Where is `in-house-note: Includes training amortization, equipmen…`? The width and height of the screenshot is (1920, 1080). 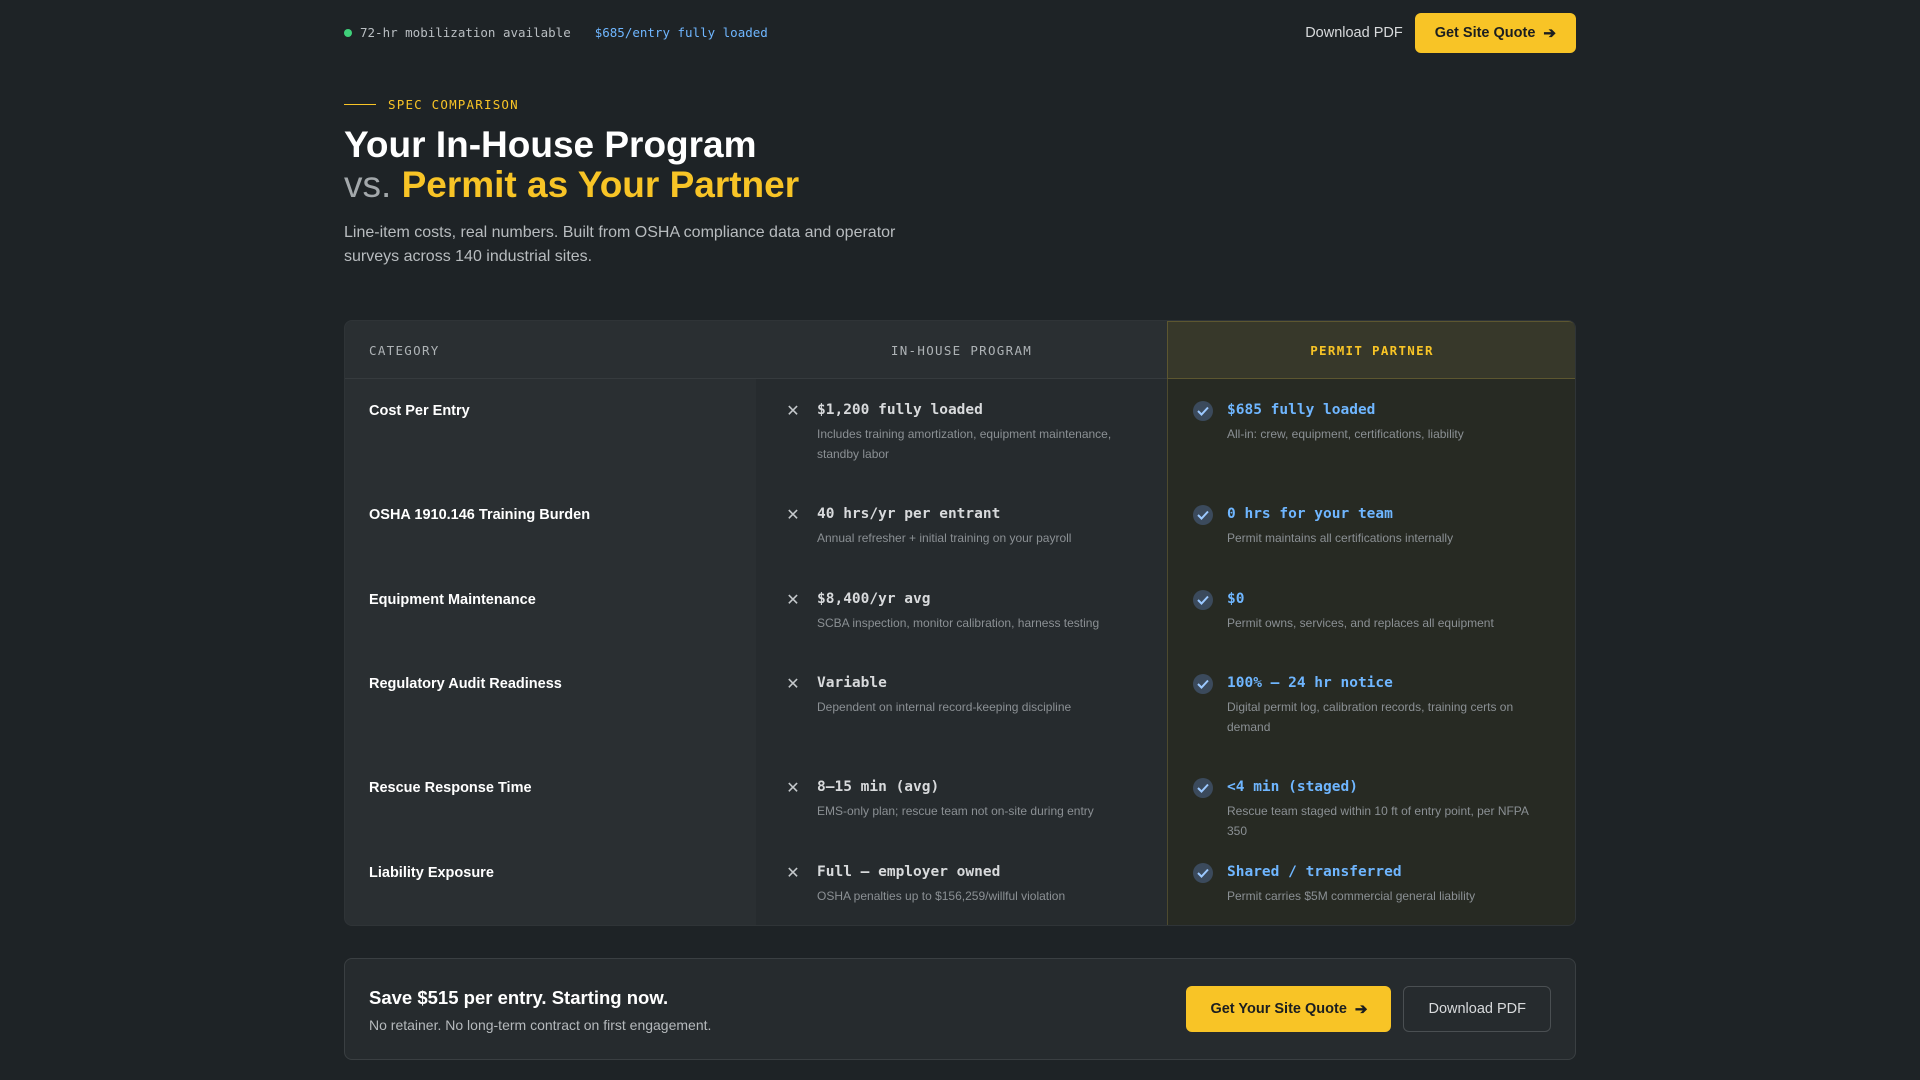 in-house-note: Includes training amortization, equipmen… is located at coordinates (964, 444).